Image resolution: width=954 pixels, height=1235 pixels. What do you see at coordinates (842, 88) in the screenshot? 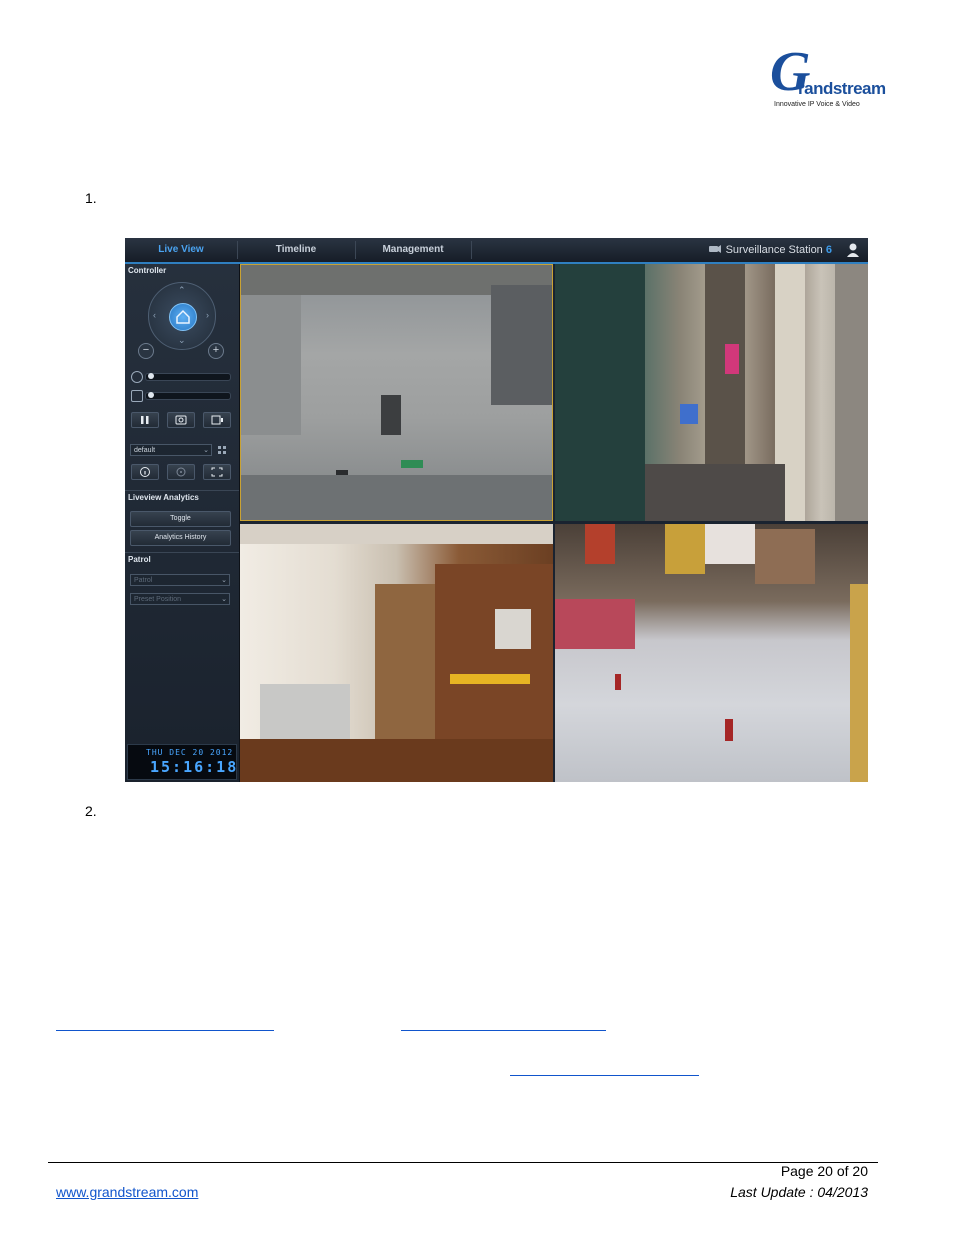
I see `logo-wordmark: randstream` at bounding box center [842, 88].